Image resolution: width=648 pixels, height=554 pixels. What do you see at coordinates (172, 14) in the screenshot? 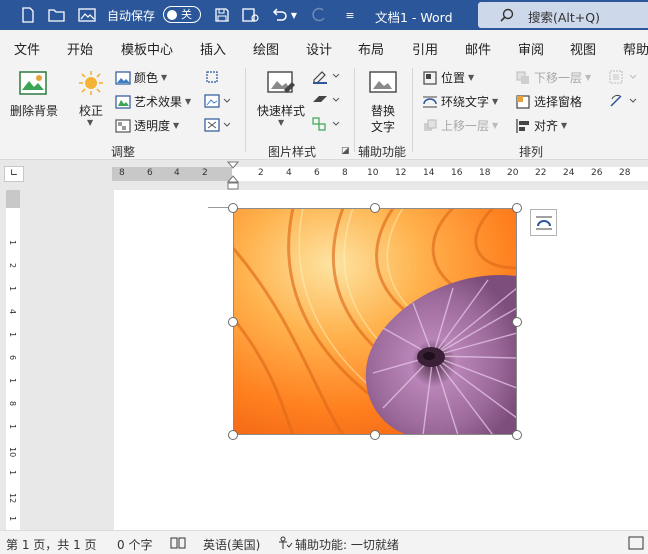
I see `toggle-knob` at bounding box center [172, 14].